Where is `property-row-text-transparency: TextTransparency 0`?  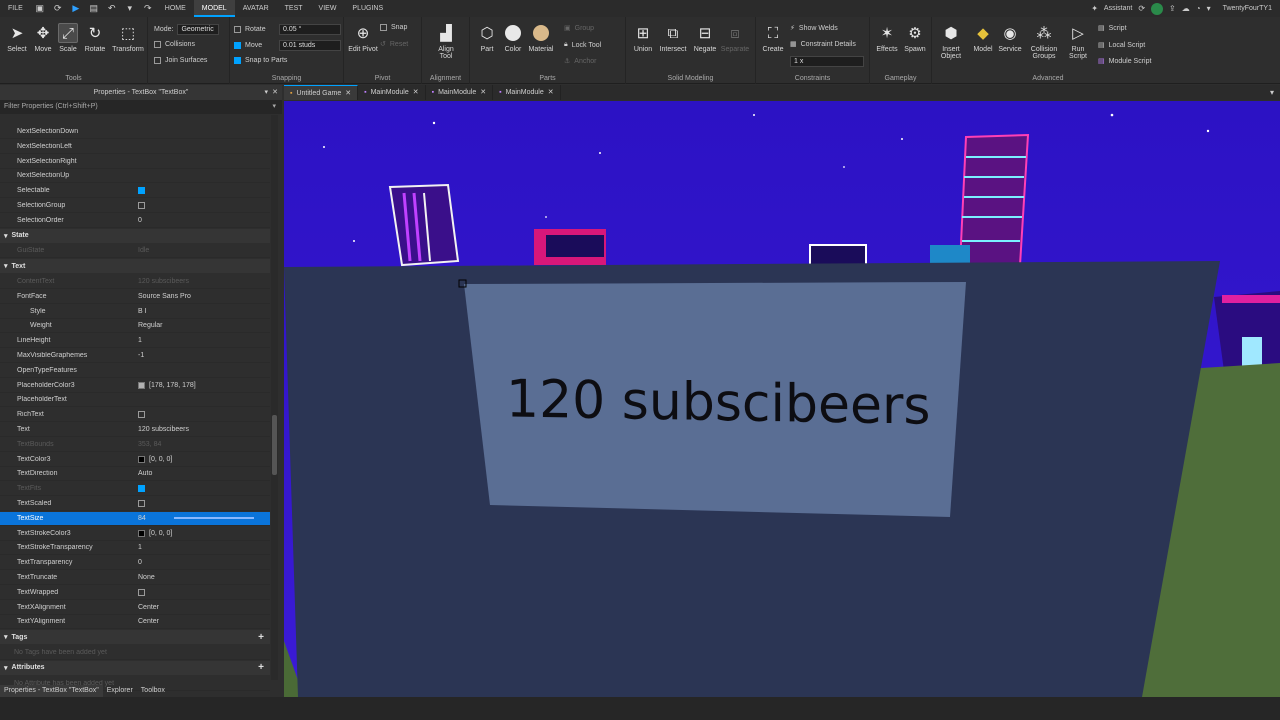
property-row-text-transparency: TextTransparency 0 is located at coordinates (135, 563).